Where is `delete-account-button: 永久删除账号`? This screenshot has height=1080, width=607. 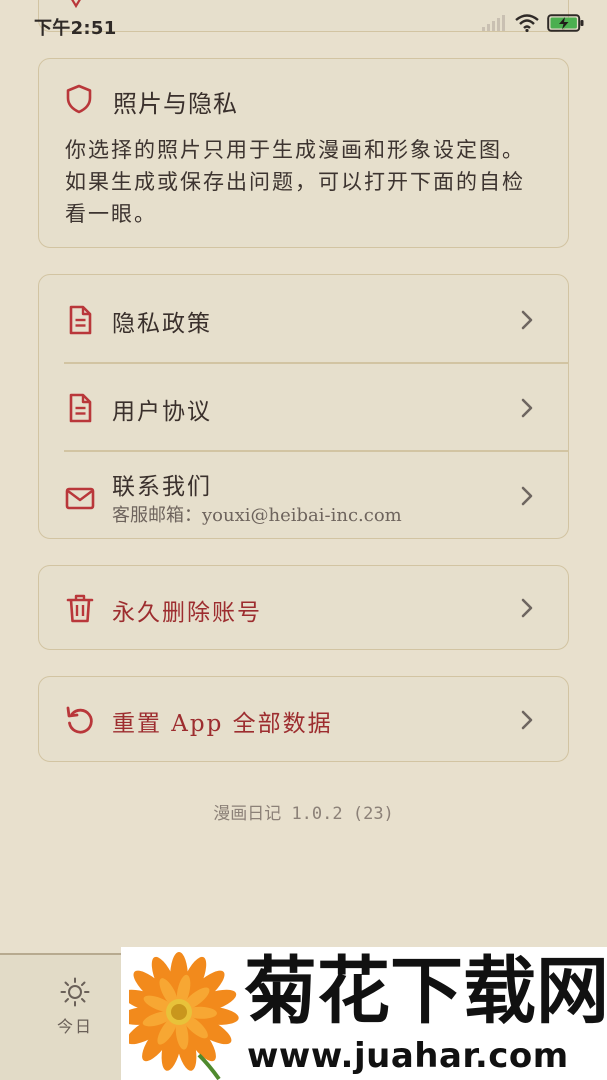
delete-account-button: 永久删除账号 is located at coordinates (303, 607).